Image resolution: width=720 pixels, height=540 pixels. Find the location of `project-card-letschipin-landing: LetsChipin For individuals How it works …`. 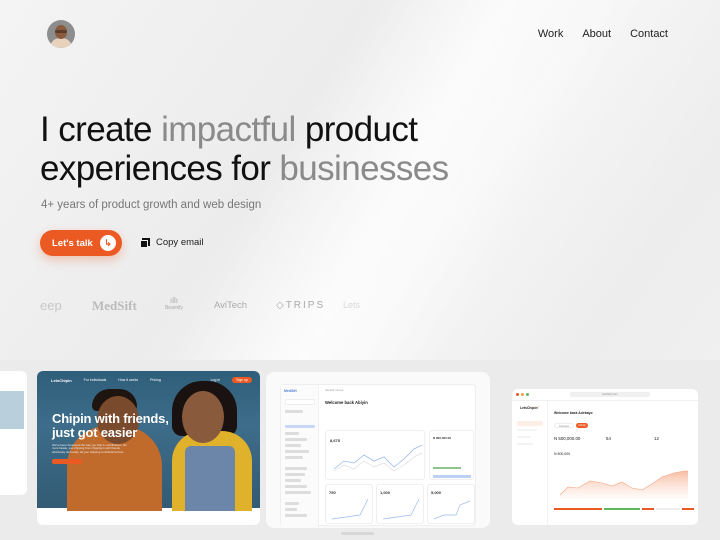

project-card-letschipin-landing: LetsChipin For individuals How it works … is located at coordinates (148, 448).